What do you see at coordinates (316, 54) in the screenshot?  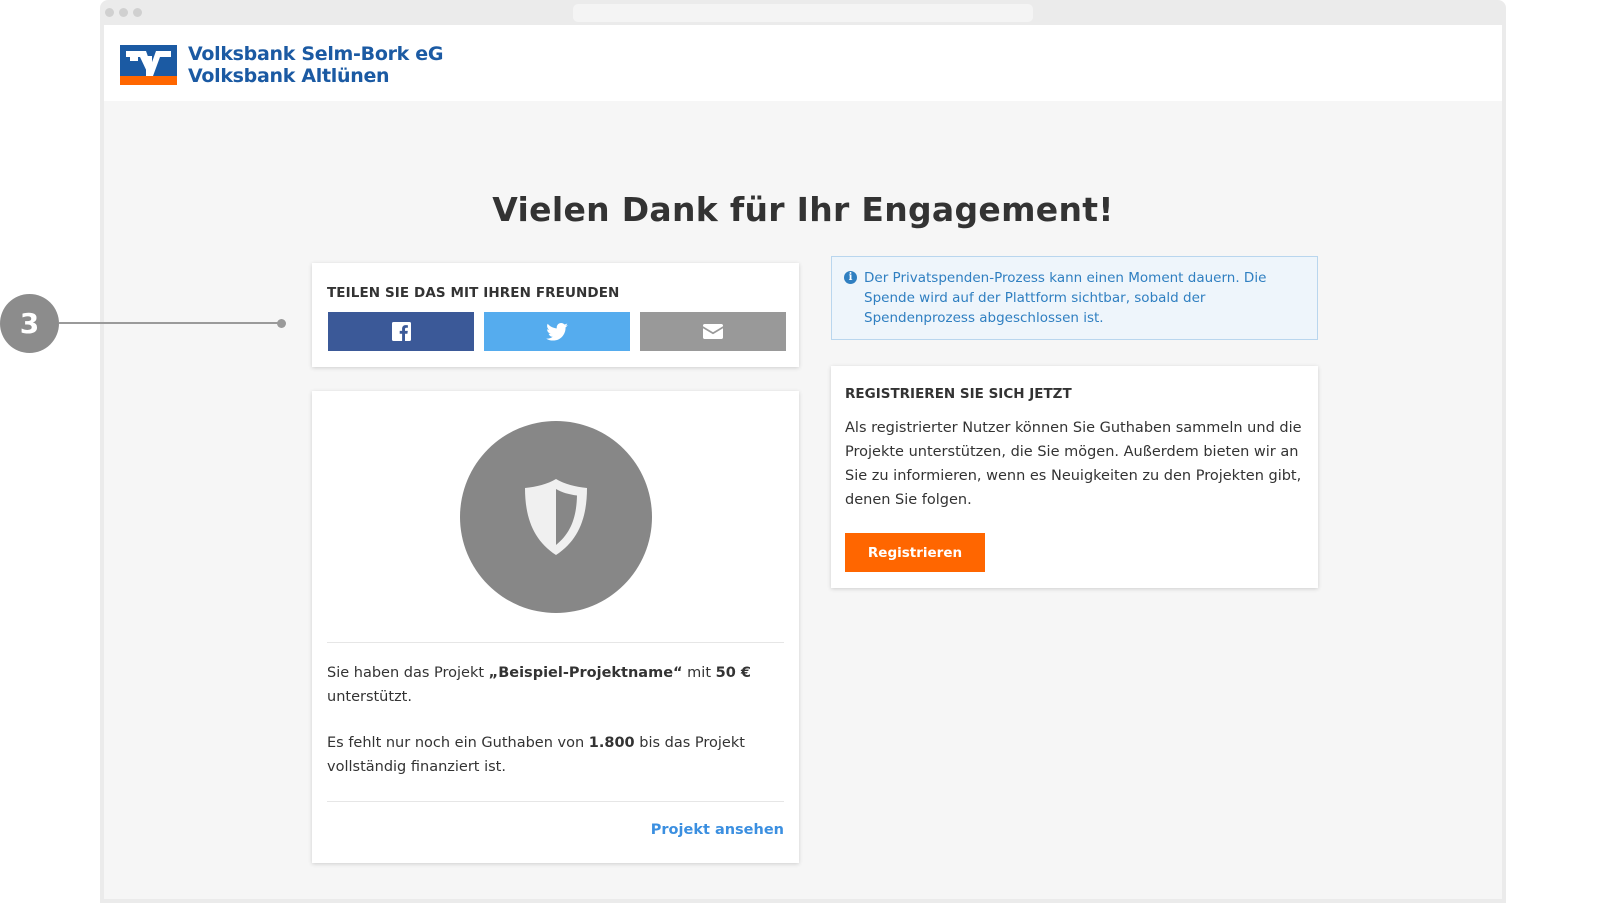 I see `bank-name-line1: Volksbank Selm-Bork eG` at bounding box center [316, 54].